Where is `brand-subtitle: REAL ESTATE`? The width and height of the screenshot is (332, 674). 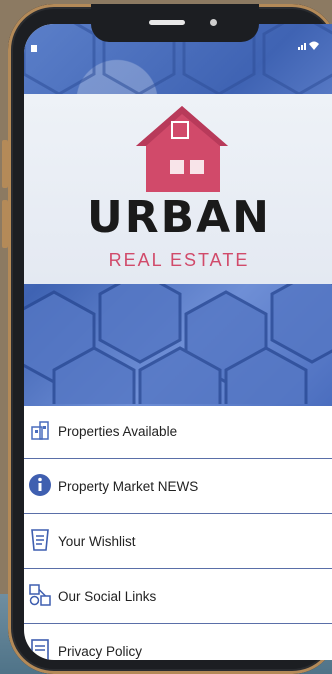 brand-subtitle: REAL ESTATE is located at coordinates (179, 260).